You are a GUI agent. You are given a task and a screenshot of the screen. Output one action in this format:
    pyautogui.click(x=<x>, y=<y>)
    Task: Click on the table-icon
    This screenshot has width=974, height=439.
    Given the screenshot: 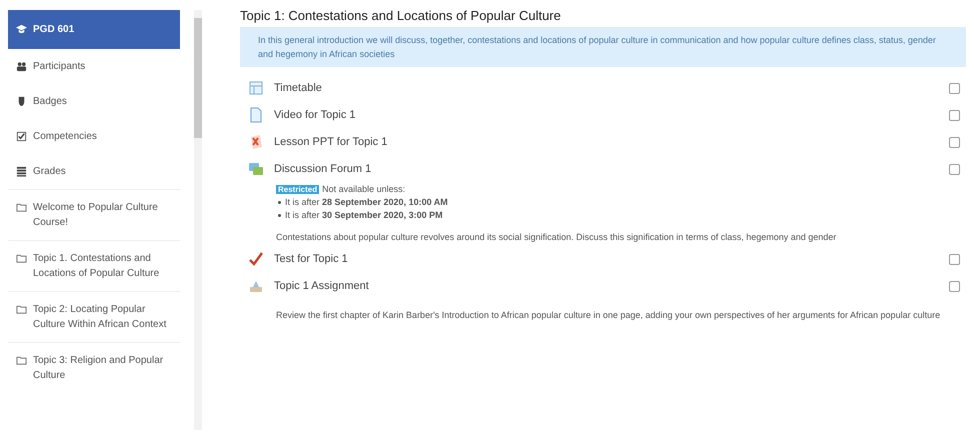 What is the action you would take?
    pyautogui.click(x=21, y=171)
    